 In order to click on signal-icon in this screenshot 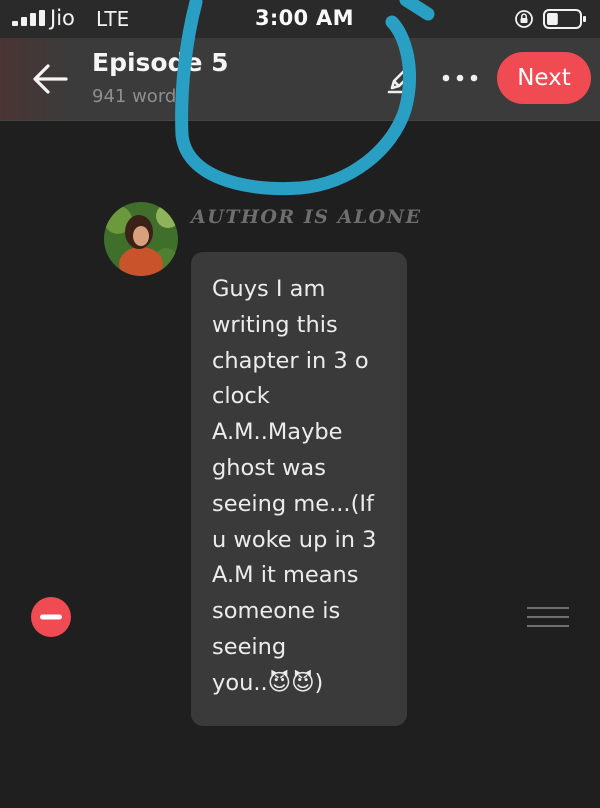, I will do `click(28, 18)`.